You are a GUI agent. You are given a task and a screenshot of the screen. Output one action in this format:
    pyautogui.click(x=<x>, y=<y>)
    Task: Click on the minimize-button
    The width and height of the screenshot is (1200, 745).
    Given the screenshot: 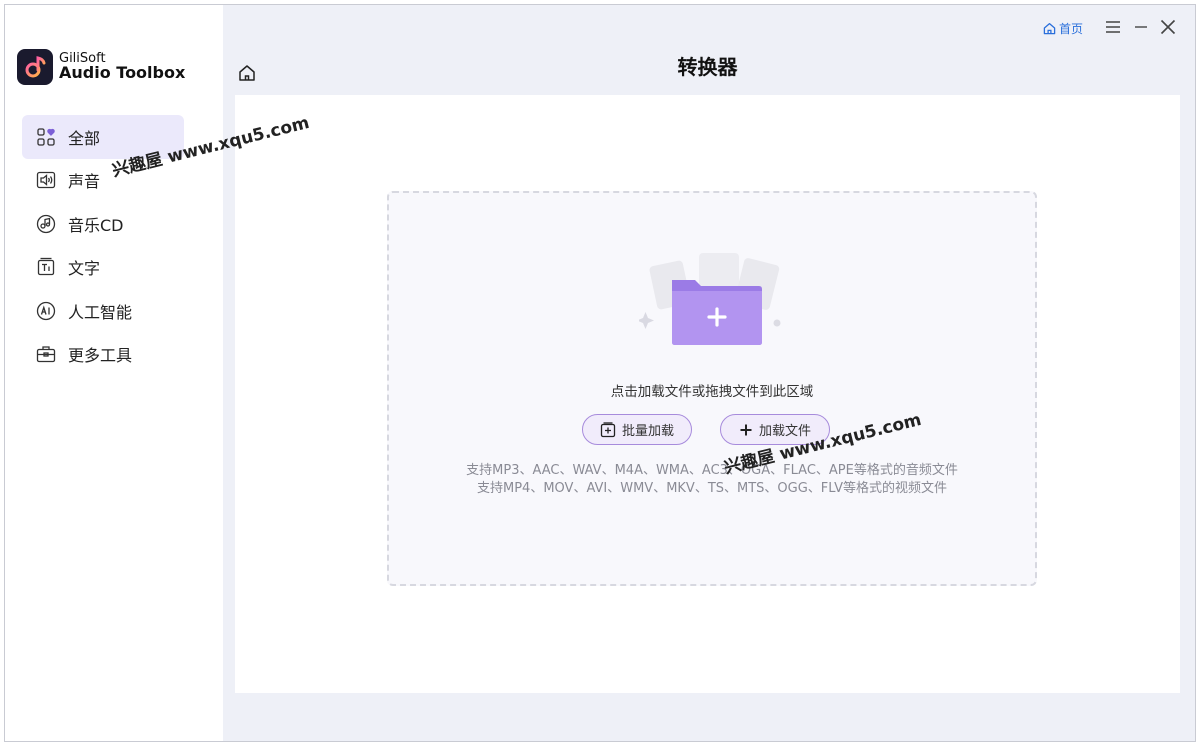 What is the action you would take?
    pyautogui.click(x=1141, y=27)
    